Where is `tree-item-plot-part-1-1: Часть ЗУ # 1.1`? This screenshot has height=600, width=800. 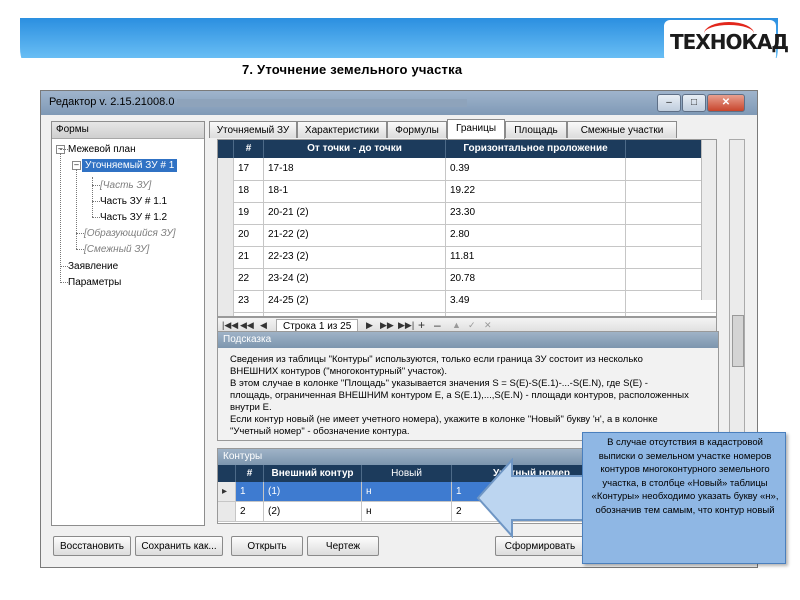
tree-item-plot-part-1-1: Часть ЗУ # 1.1 is located at coordinates (133, 201).